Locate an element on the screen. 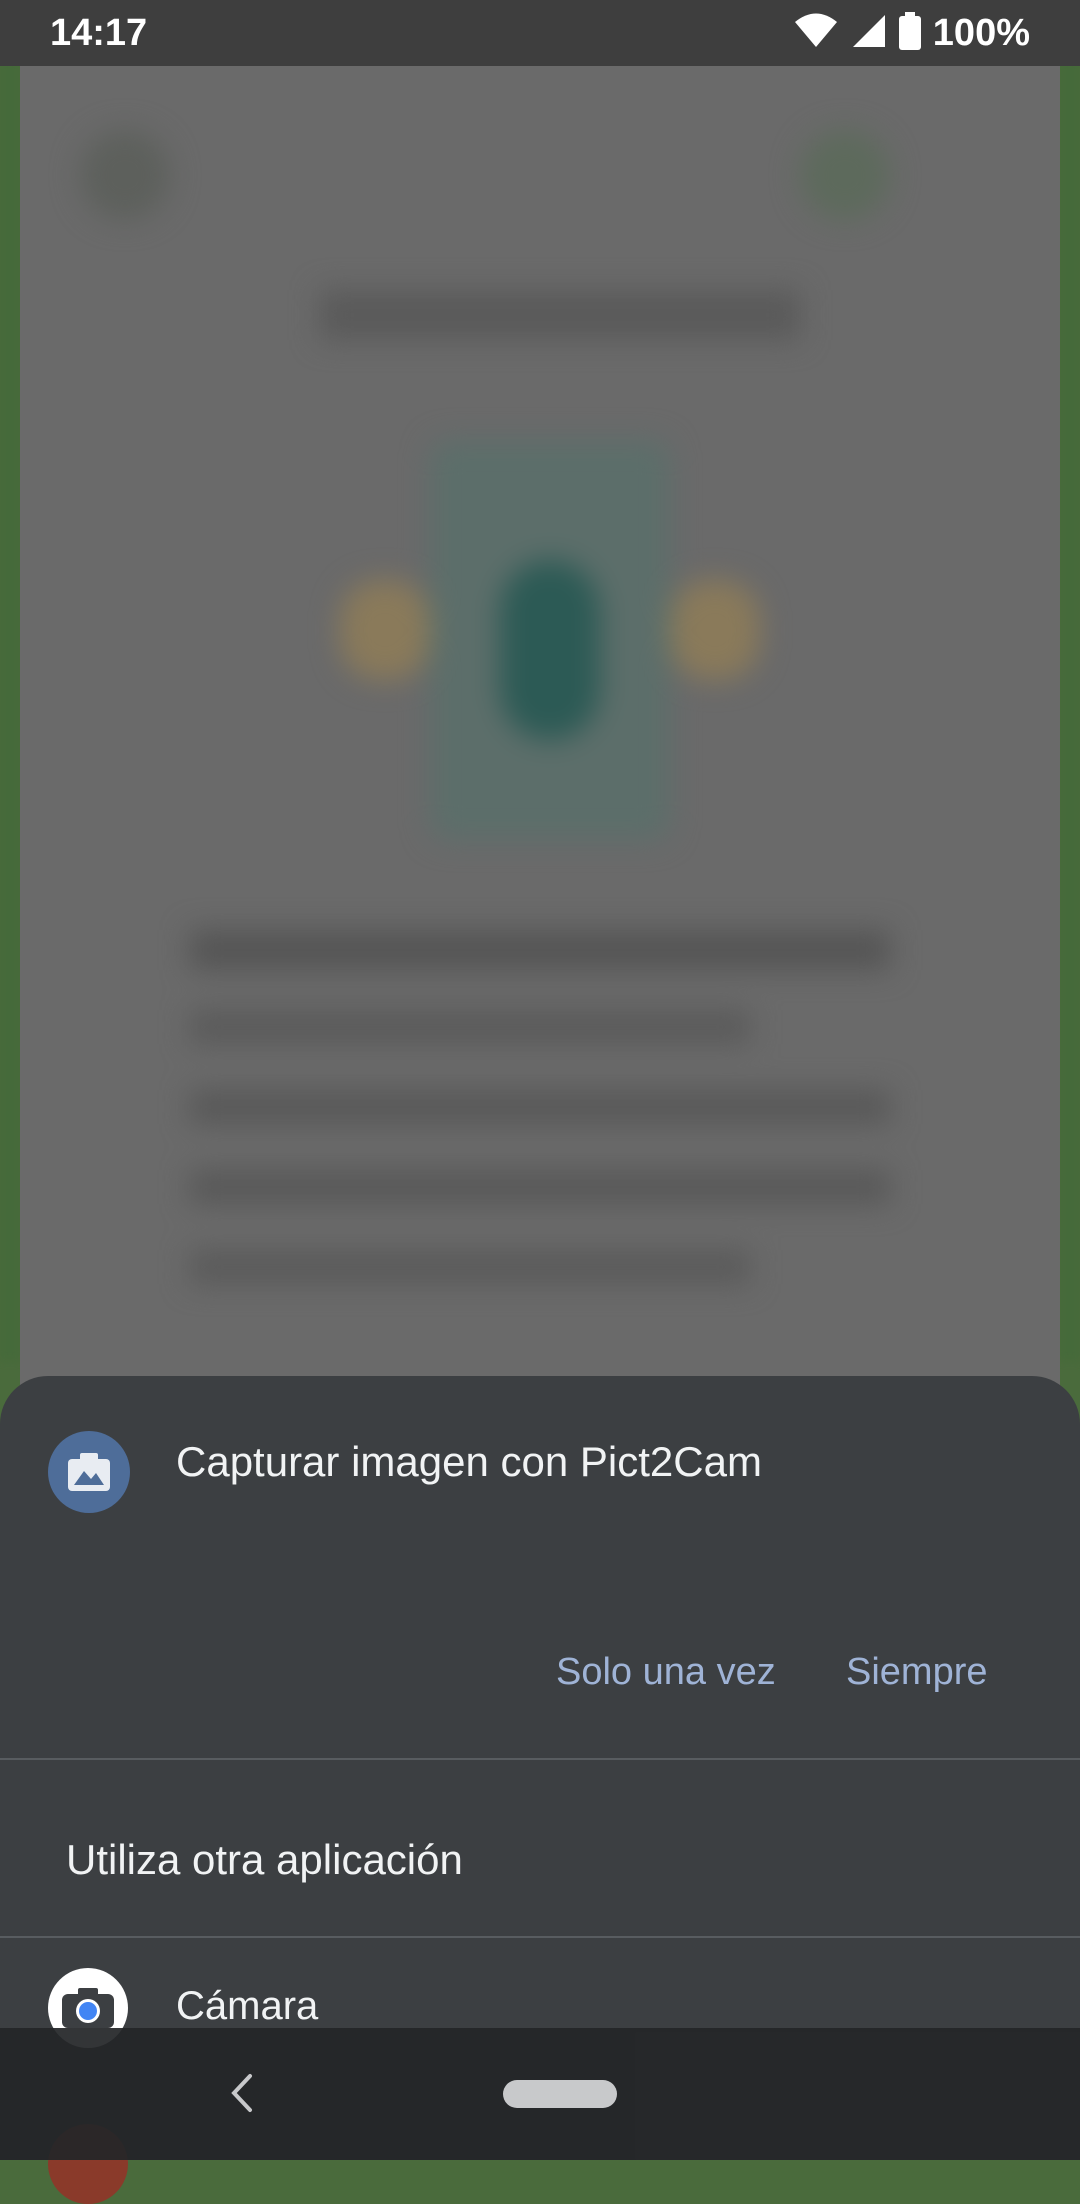 This screenshot has width=1080, height=2204. signal-icon is located at coordinates (869, 33).